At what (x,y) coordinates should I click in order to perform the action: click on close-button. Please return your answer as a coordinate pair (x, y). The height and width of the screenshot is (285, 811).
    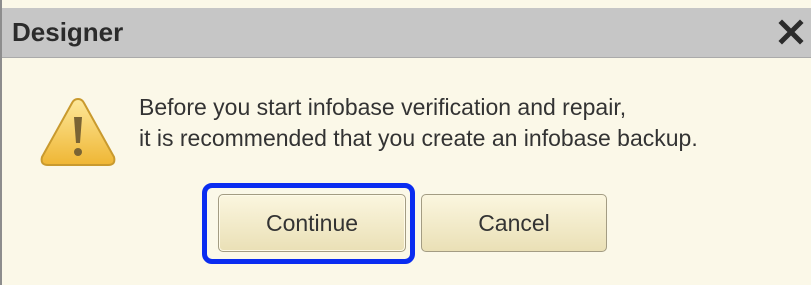
    Looking at the image, I should click on (791, 32).